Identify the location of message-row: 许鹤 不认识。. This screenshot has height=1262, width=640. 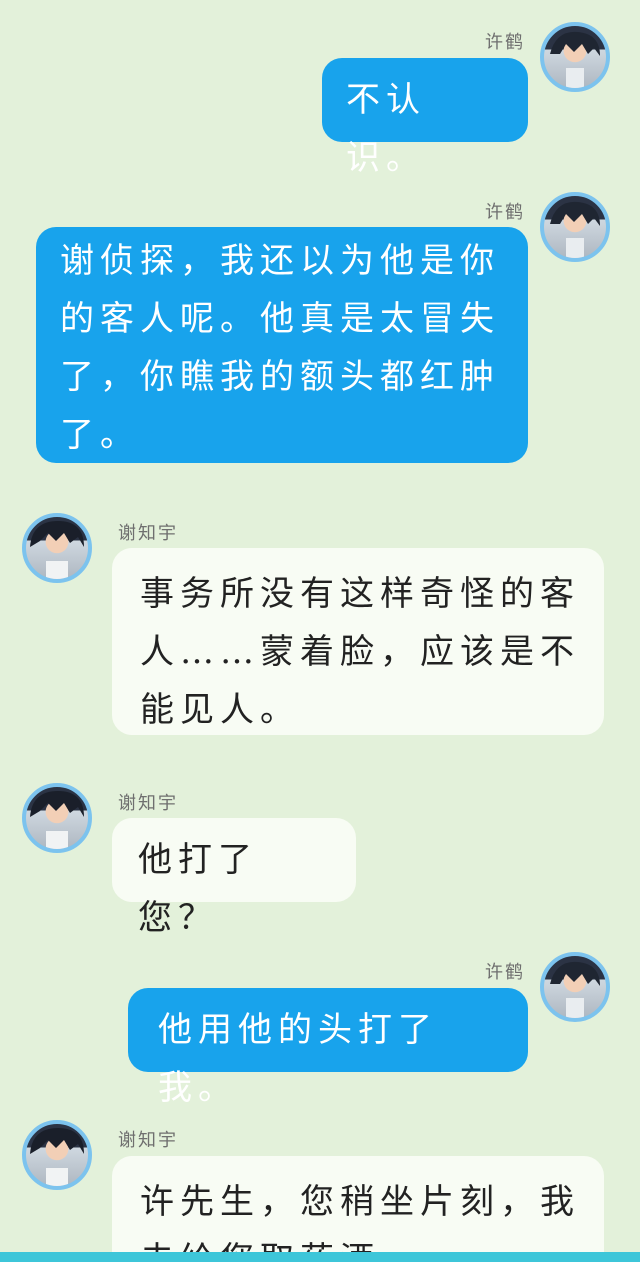
(320, 89).